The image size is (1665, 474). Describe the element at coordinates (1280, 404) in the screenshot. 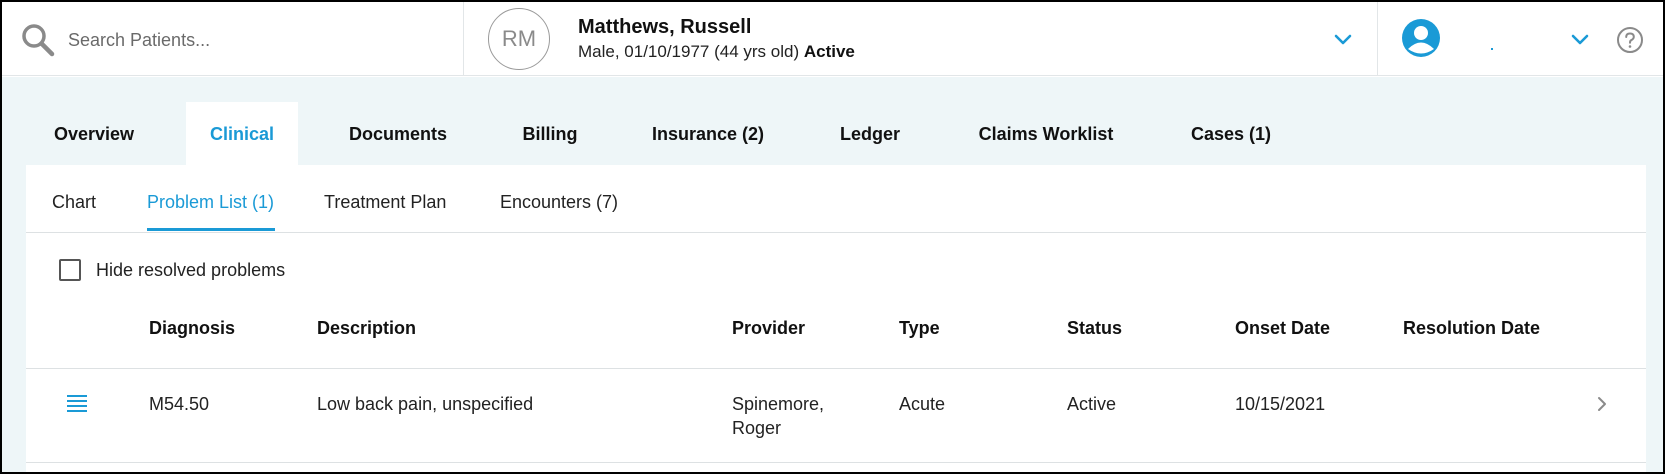

I see `cell-onset-date: 10/15/2021` at that location.